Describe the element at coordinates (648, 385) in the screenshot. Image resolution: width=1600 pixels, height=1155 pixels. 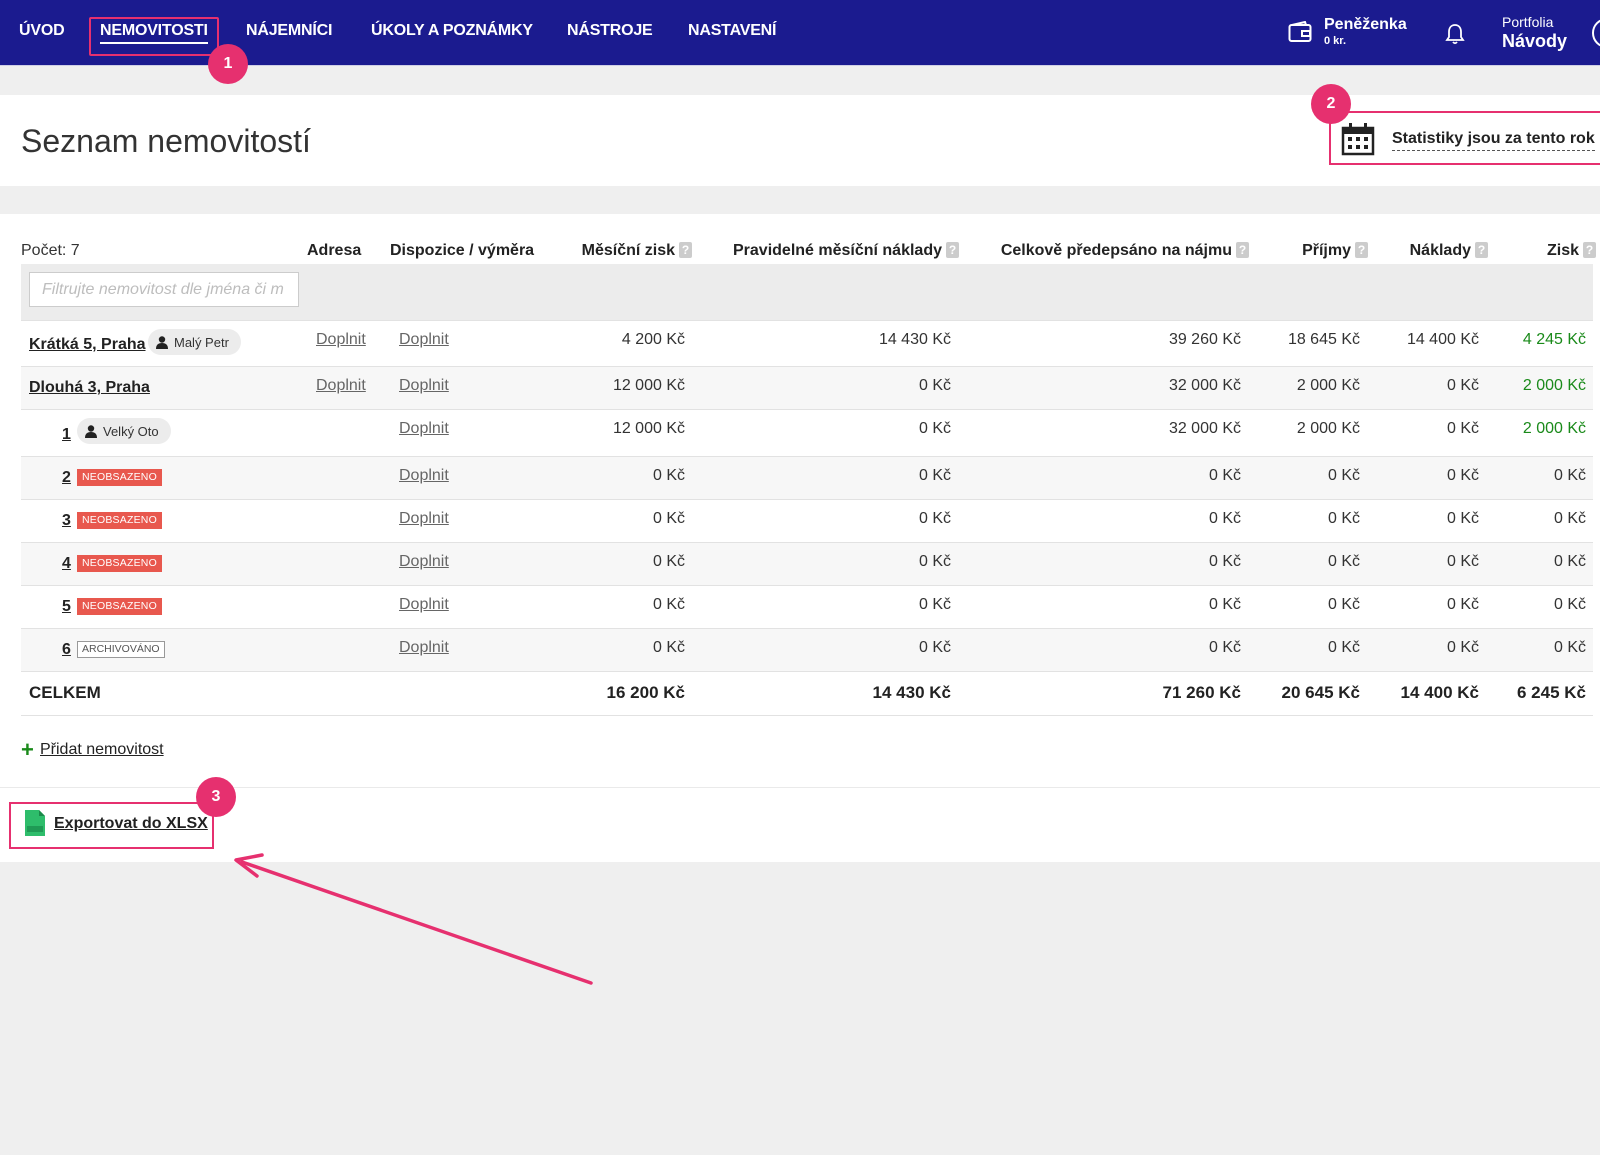
I see `monthly-profit-value: 12 000 Kč` at that location.